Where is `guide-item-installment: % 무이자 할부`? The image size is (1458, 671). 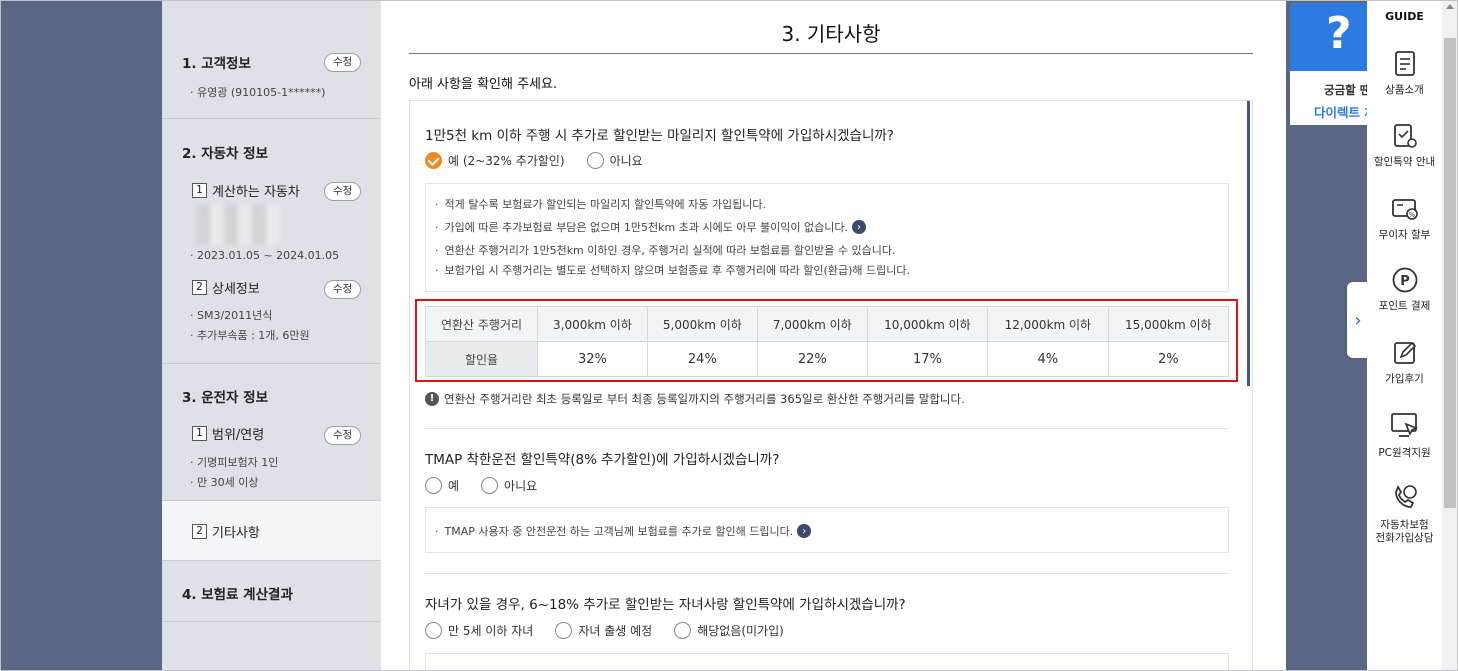
guide-item-installment: % 무이자 할부 is located at coordinates (1404, 218).